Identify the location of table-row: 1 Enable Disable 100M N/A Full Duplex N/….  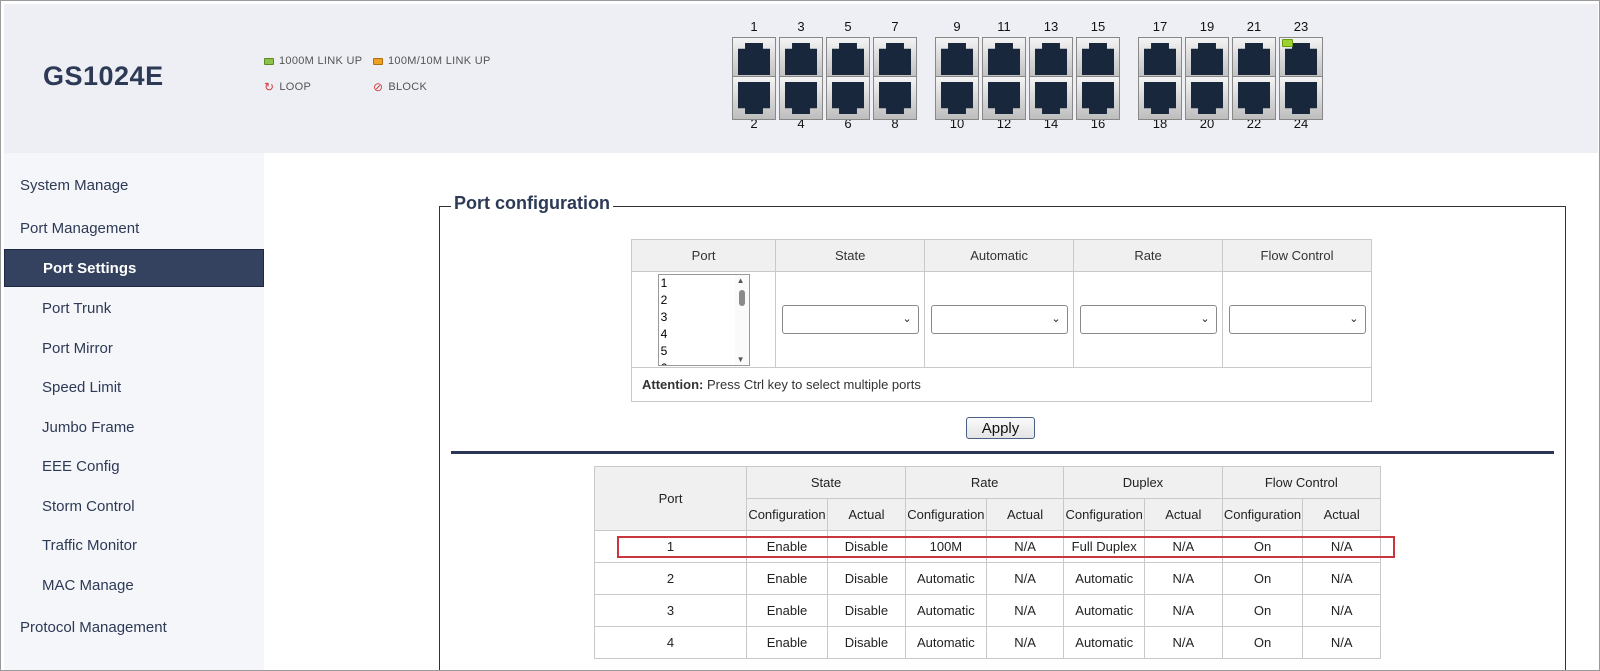
(987, 546).